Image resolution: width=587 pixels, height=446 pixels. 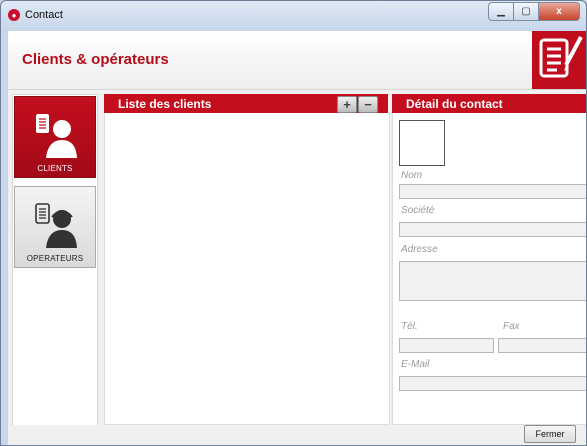 What do you see at coordinates (559, 60) in the screenshot?
I see `contact-edit-icon` at bounding box center [559, 60].